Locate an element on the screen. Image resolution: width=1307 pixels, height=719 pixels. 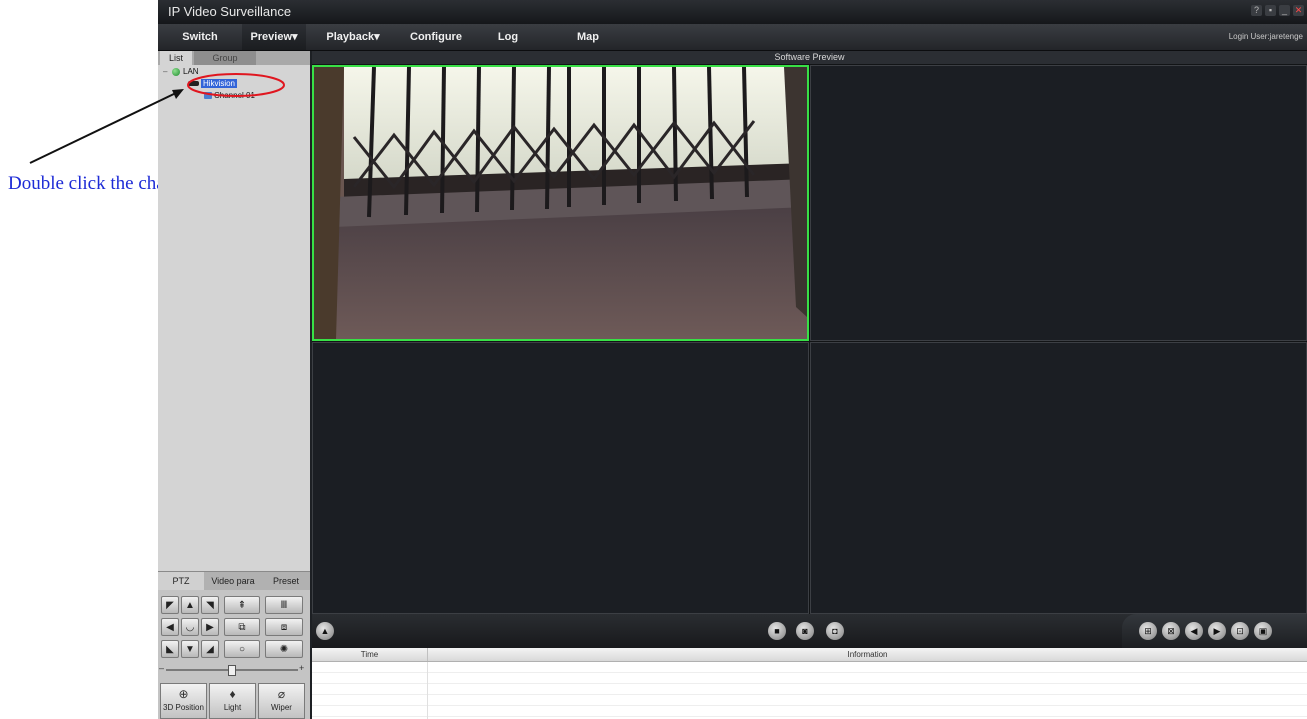
tab-group: Group is located at coordinates (225, 58).